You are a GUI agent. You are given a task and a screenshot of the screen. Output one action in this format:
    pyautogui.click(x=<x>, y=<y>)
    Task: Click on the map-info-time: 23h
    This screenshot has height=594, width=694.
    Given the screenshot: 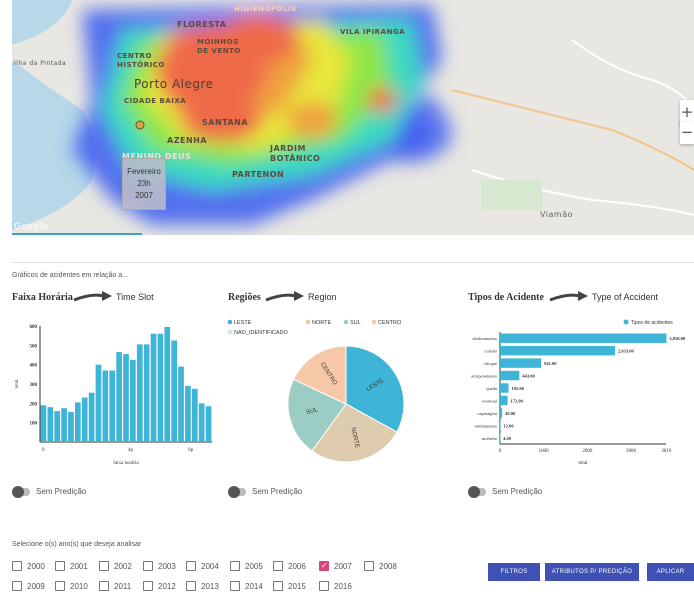 What is the action you would take?
    pyautogui.click(x=144, y=183)
    